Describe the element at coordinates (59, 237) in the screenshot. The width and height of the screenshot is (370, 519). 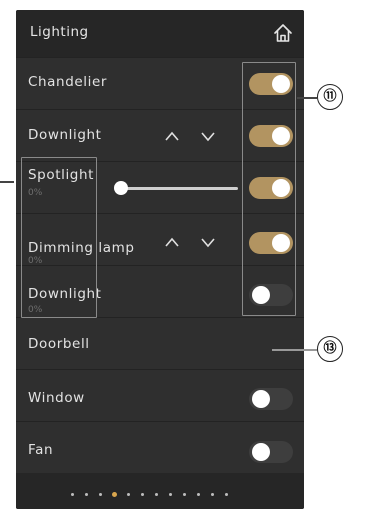
I see `label-highlight-box` at that location.